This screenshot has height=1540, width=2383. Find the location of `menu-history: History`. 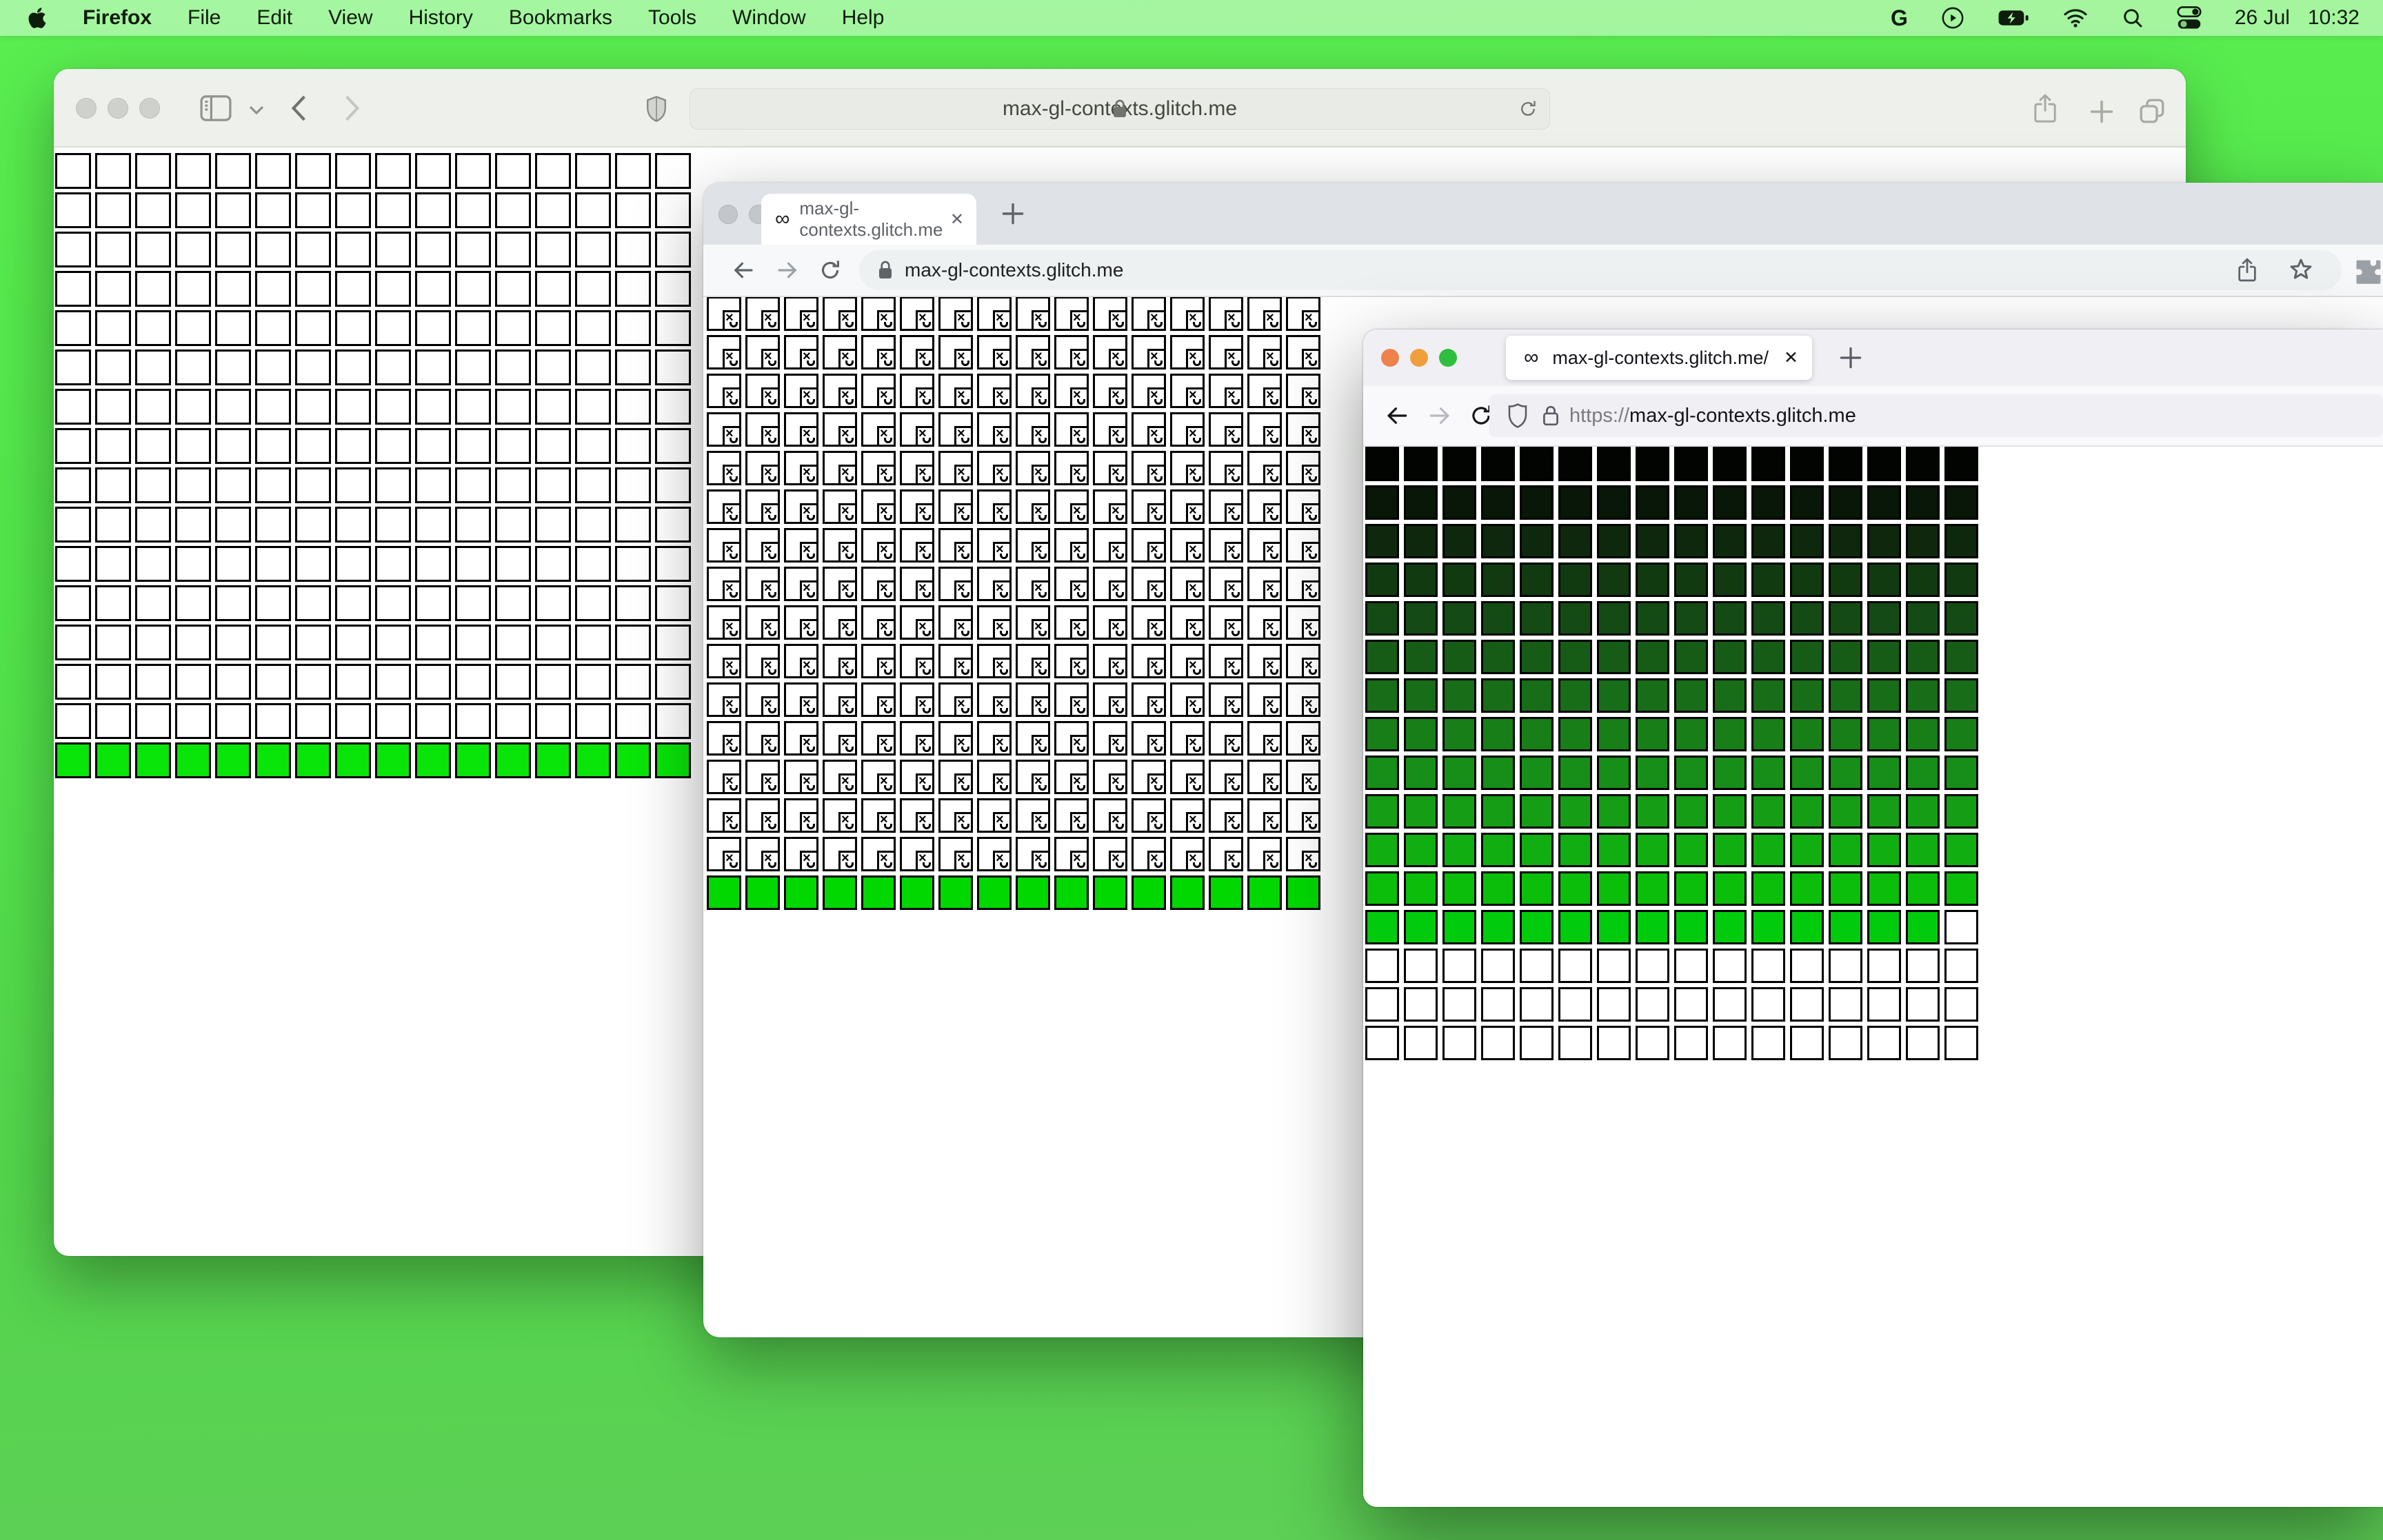

menu-history: History is located at coordinates (441, 18).